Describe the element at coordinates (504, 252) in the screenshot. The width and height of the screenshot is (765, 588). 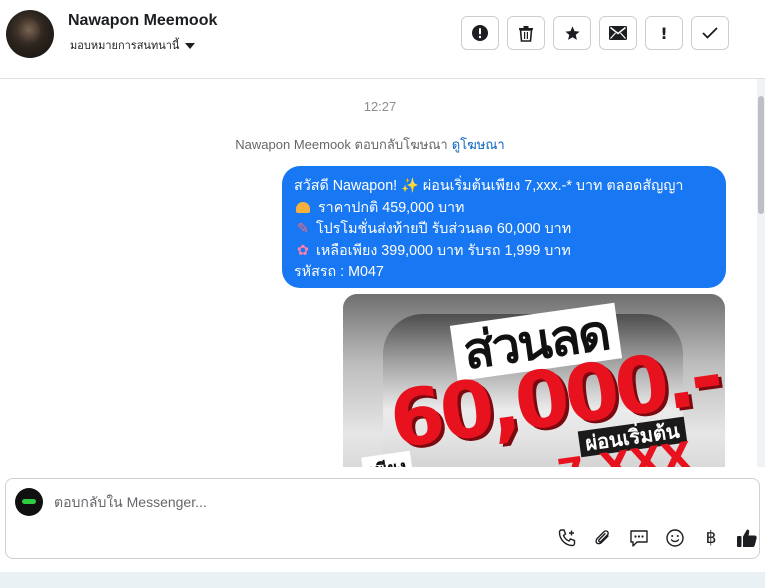
I see `message-line-4: ✿ เหลือเพียง 399,000 บาท รับรถ 1,999 บาท` at that location.